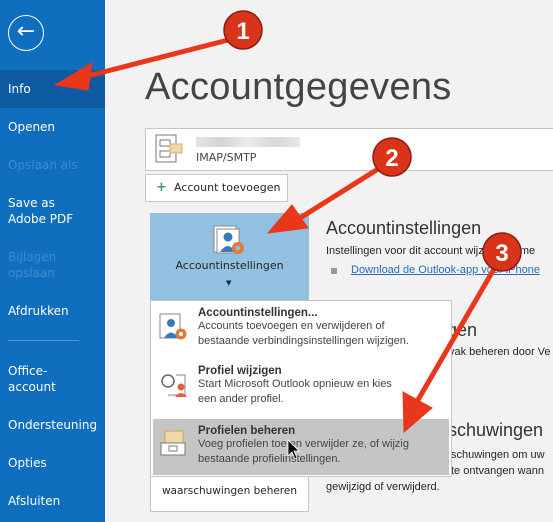  What do you see at coordinates (229, 265) in the screenshot?
I see `account-settings-label: Accountinstellingen` at bounding box center [229, 265].